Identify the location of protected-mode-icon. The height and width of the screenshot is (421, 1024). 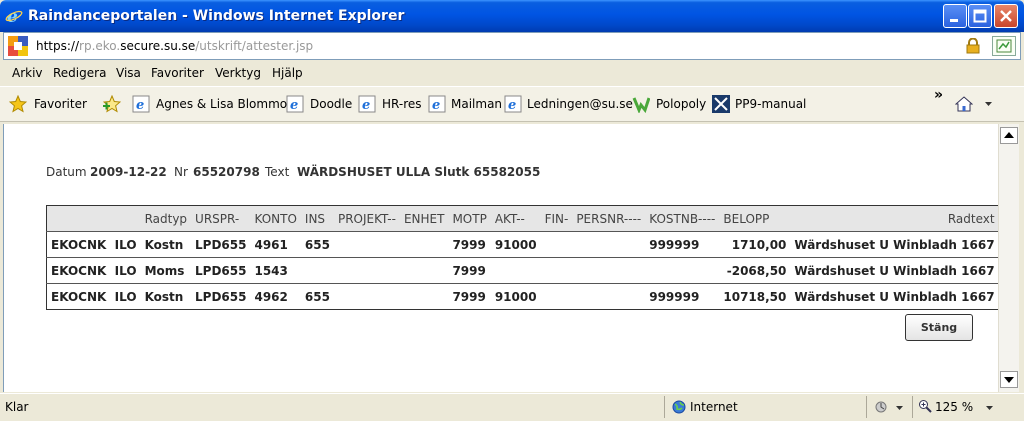
(881, 407).